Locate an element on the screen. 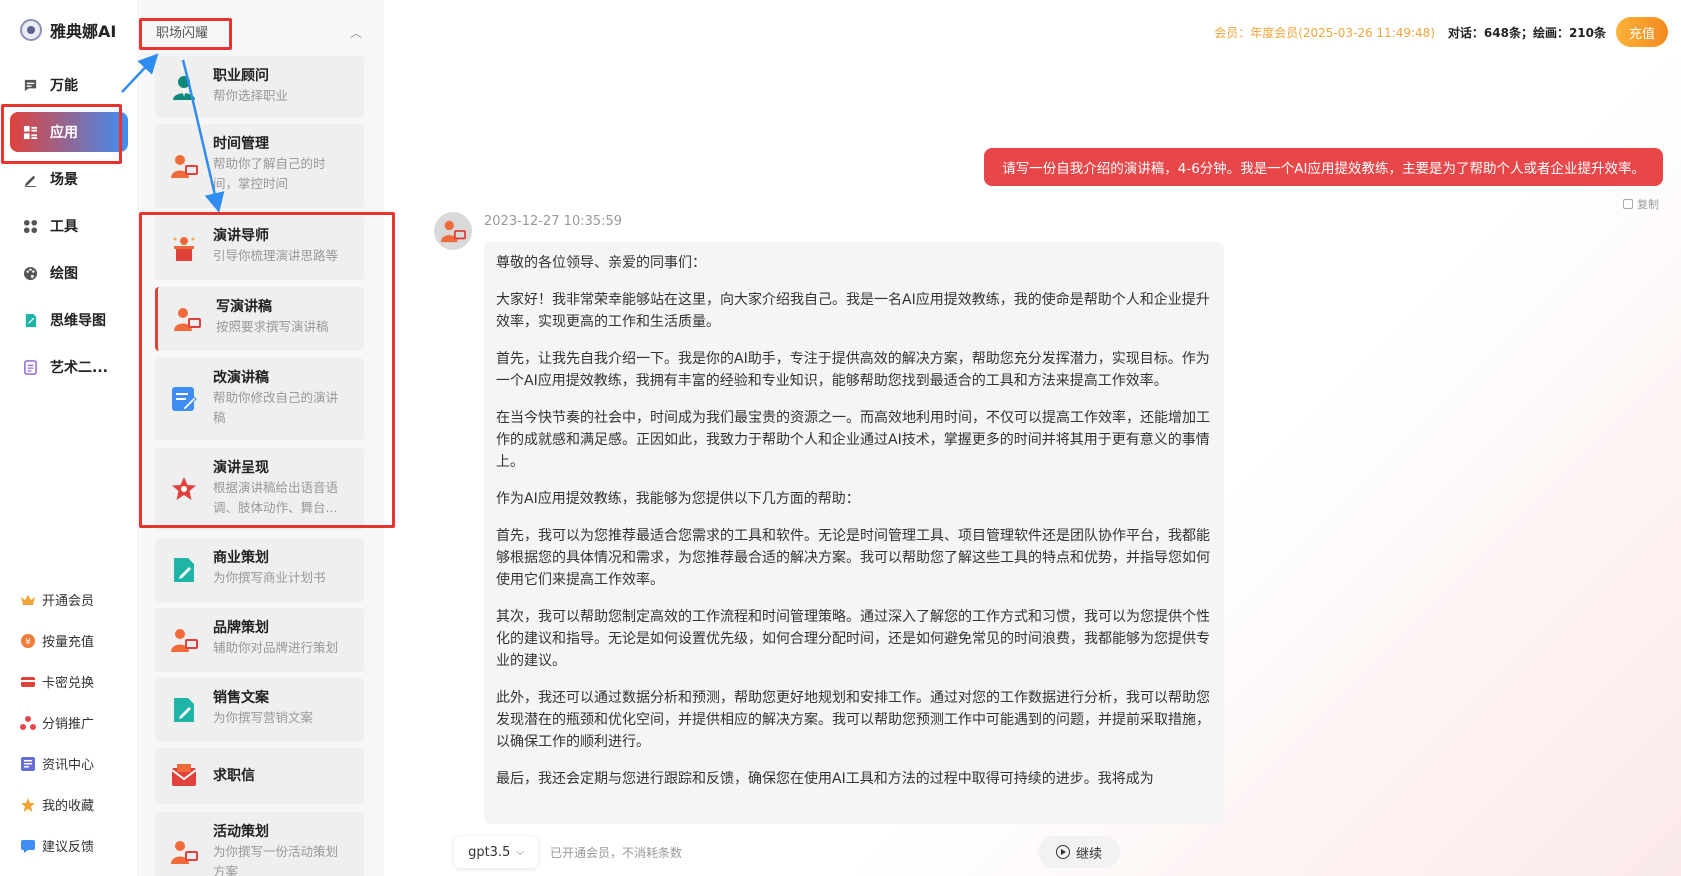 Image resolution: width=1681 pixels, height=876 pixels. nav-item-universal: 万能 is located at coordinates (69, 85).